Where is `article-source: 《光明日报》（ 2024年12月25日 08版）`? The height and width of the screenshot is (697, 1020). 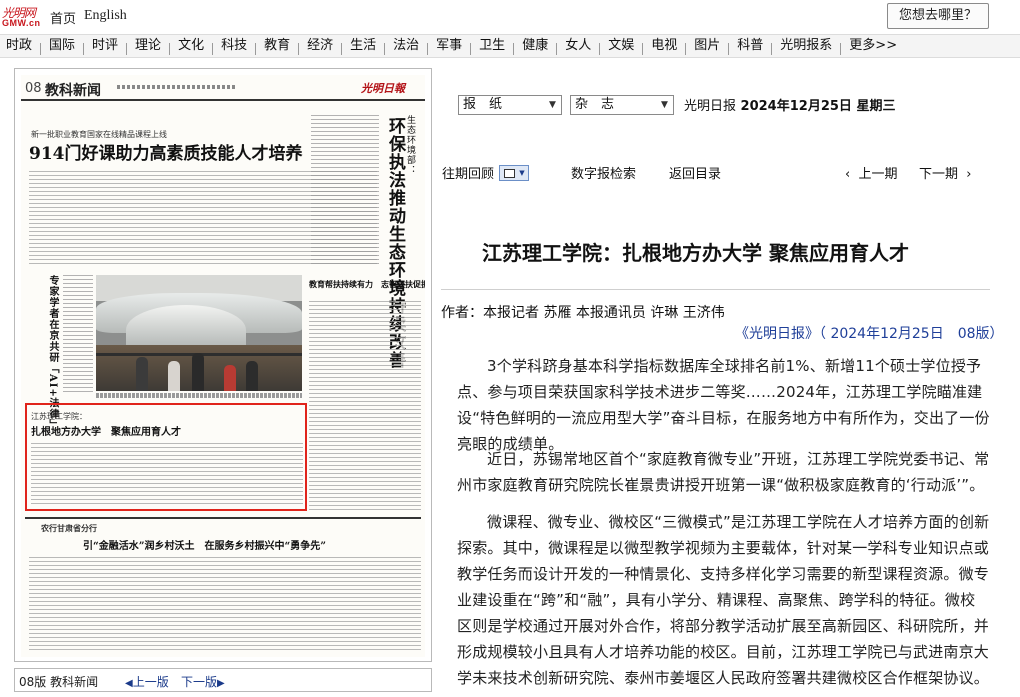
article-source: 《光明日报》（ 2024年12月25日 08版） is located at coordinates (869, 333).